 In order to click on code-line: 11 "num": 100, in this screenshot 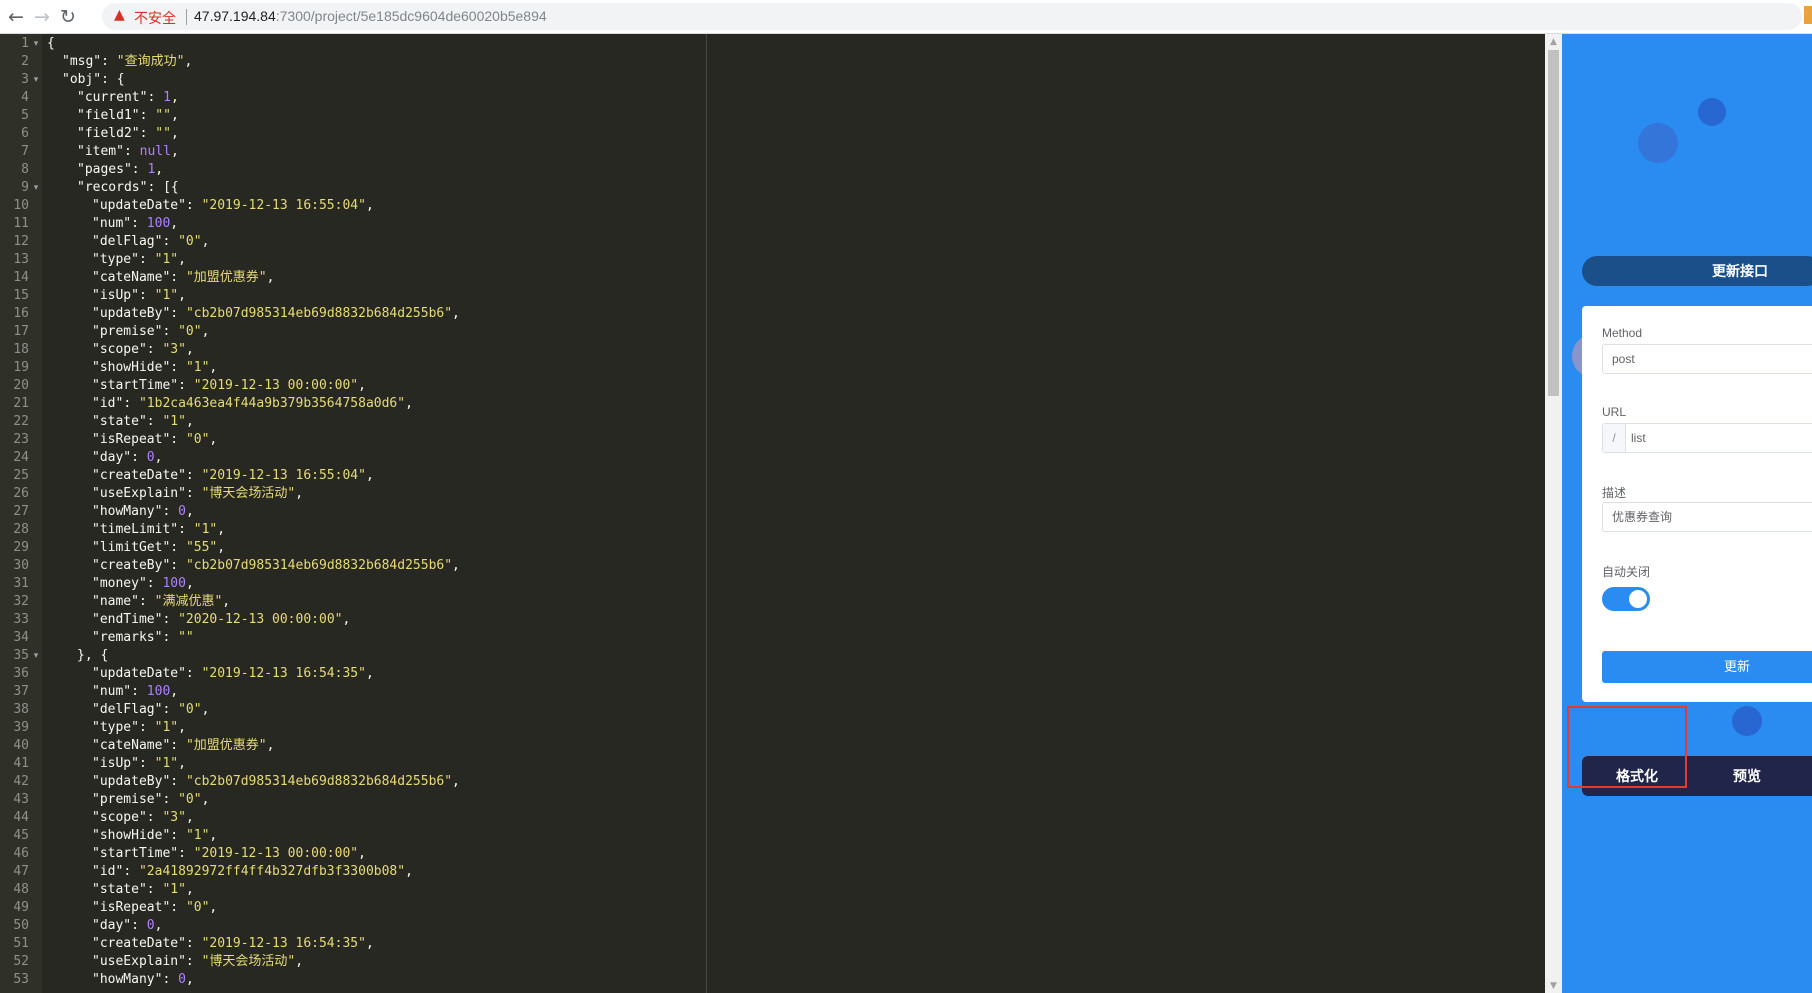, I will do `click(772, 224)`.